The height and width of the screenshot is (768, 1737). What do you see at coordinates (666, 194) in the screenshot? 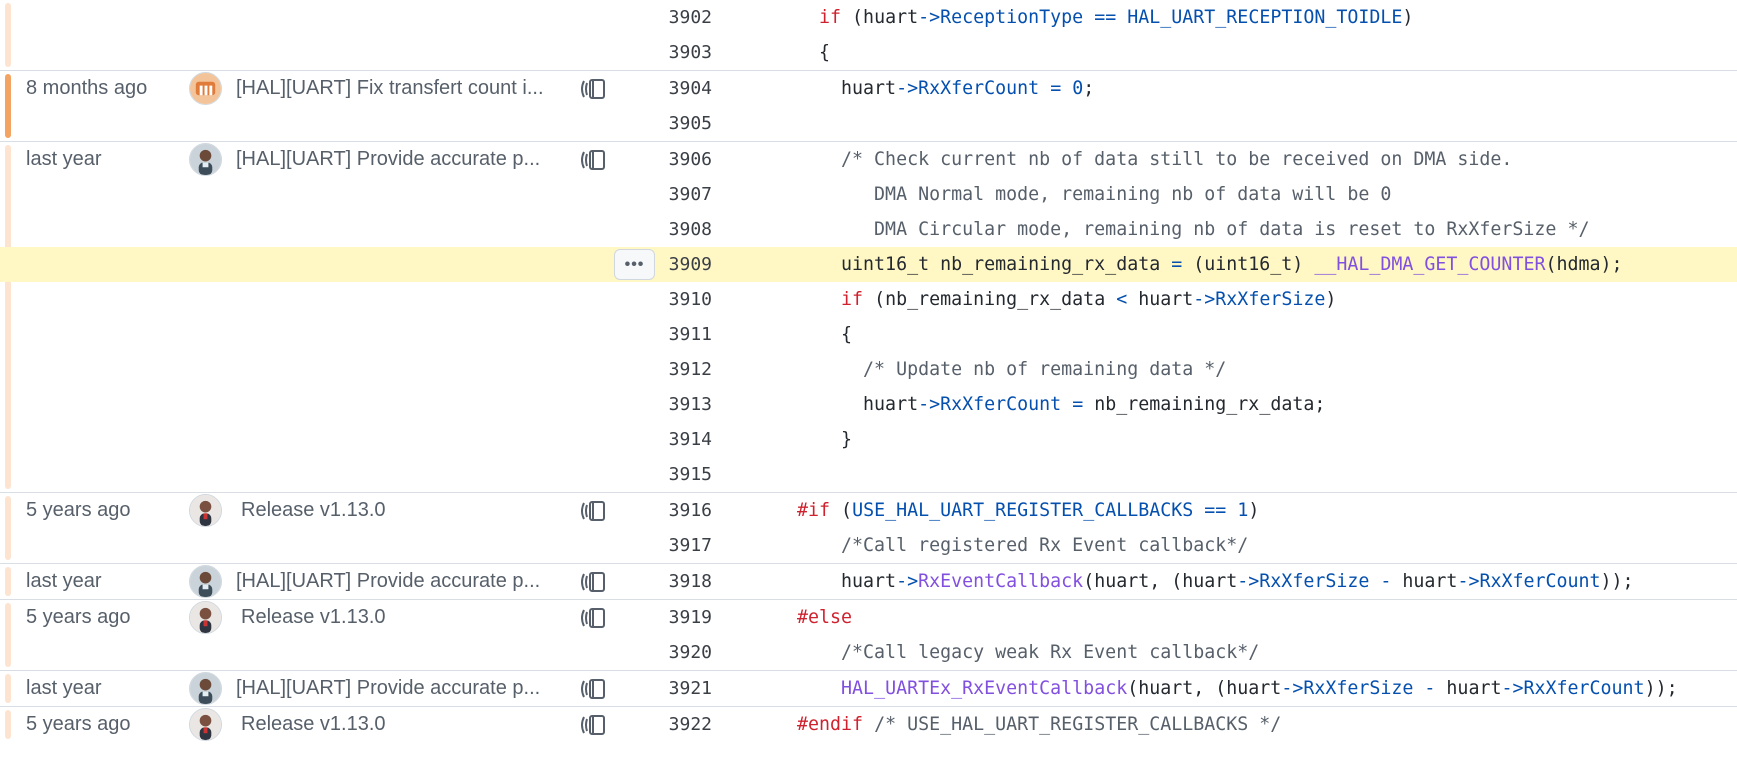
I see `line-number: 3907` at bounding box center [666, 194].